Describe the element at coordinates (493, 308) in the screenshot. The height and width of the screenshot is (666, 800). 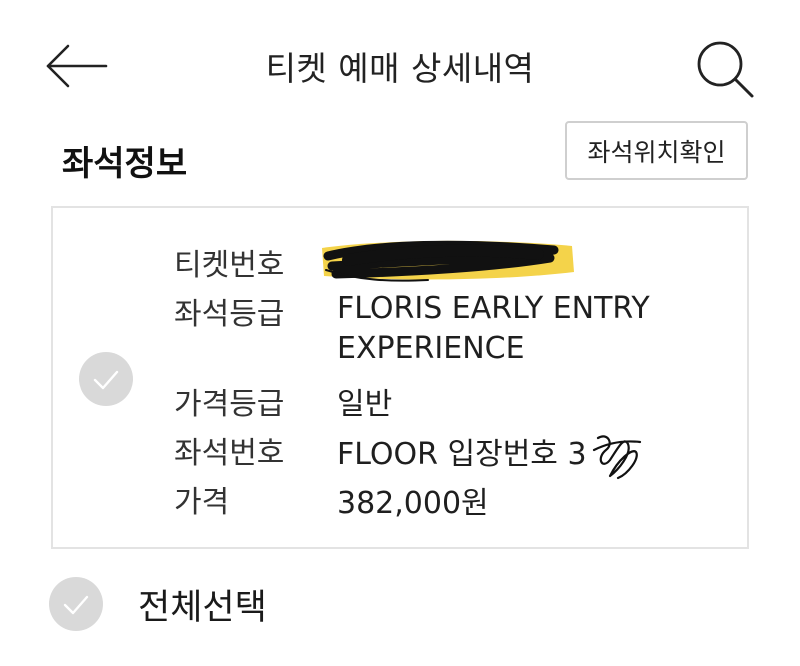
I see `seat-grade-value-line1: FLORIS EARLY ENTRY` at that location.